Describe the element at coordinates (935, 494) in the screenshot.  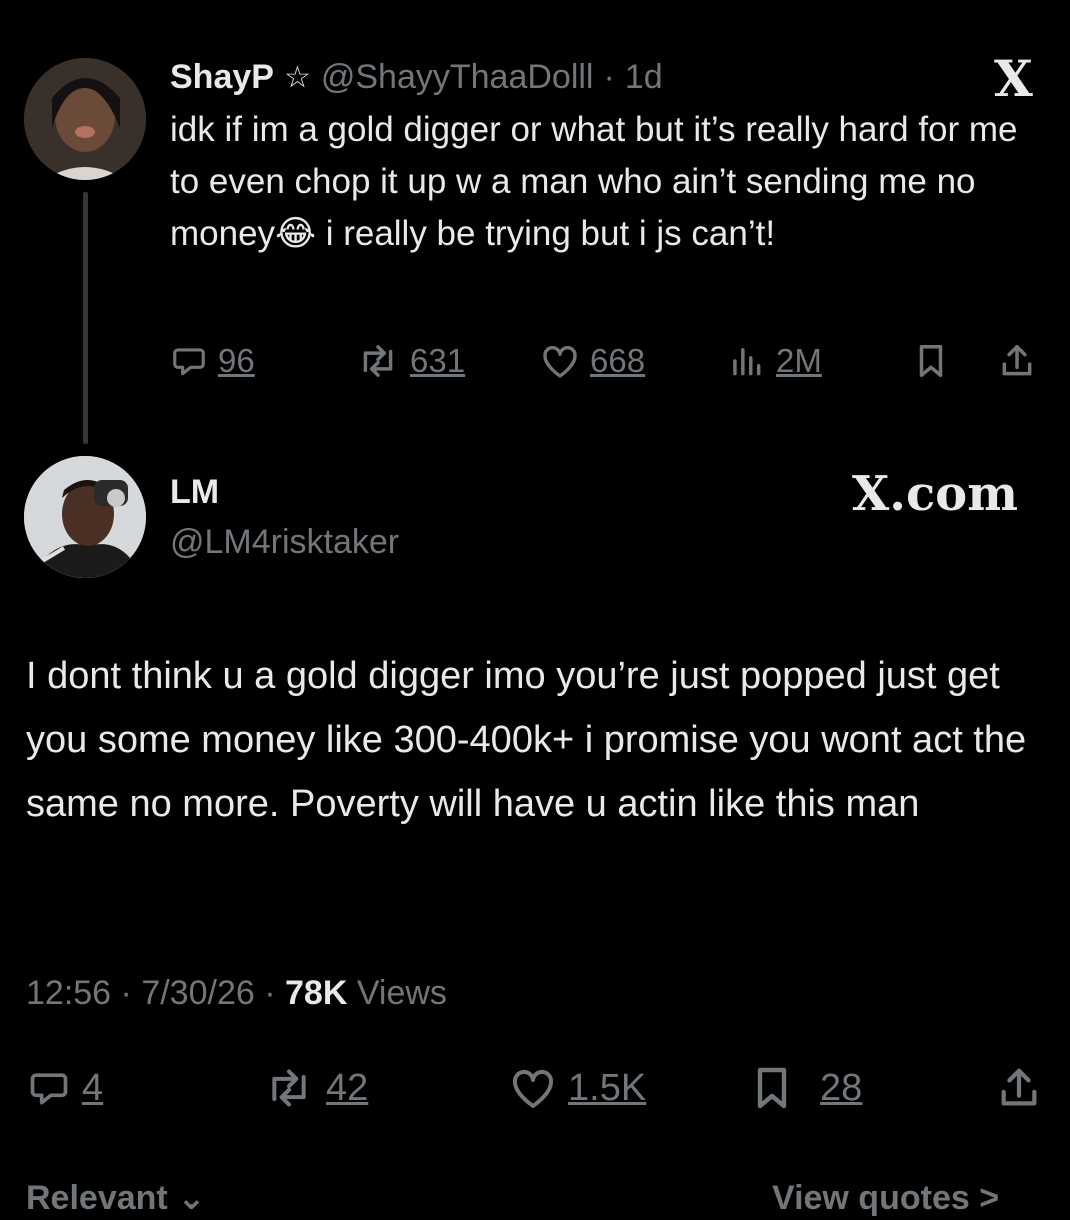
I see `x-com-logo: X.com` at that location.